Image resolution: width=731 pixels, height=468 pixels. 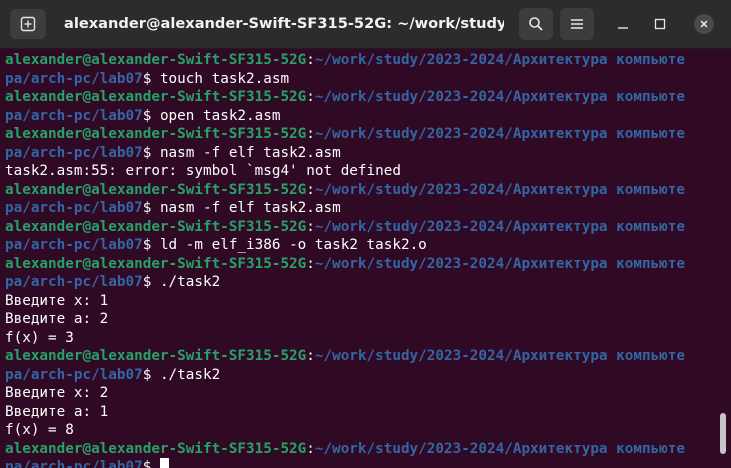 What do you see at coordinates (57, 411) in the screenshot?
I see `output-line: Введите a: 1` at bounding box center [57, 411].